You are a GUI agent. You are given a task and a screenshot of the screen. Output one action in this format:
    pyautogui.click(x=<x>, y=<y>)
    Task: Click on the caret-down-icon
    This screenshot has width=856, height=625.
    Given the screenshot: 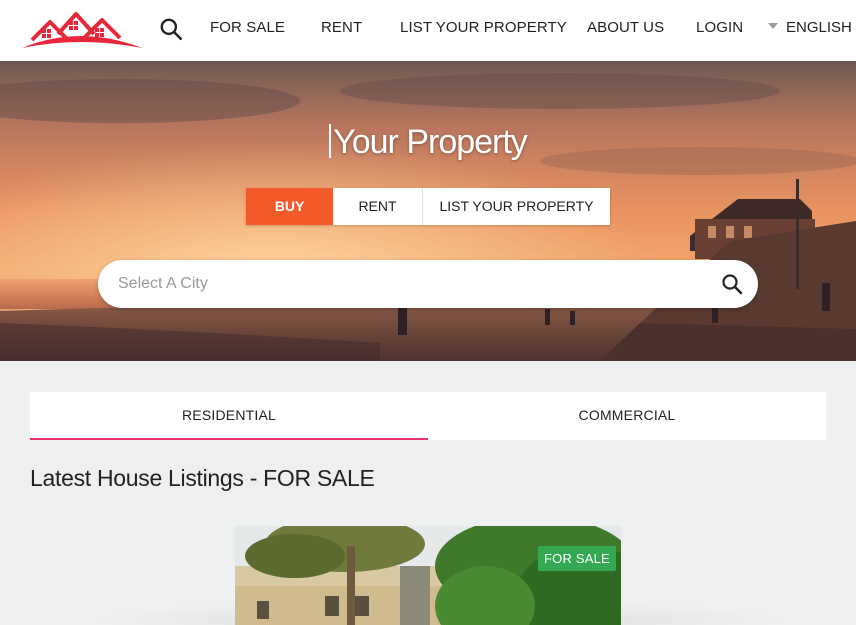 What is the action you would take?
    pyautogui.click(x=773, y=26)
    